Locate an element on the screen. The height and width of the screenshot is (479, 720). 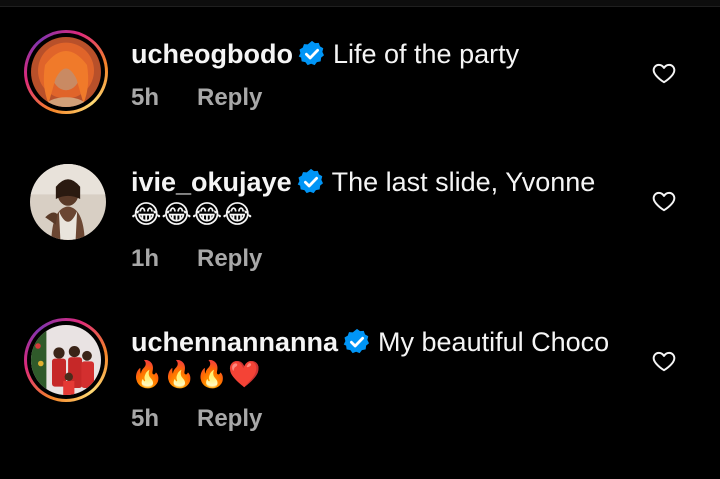
comment-meta: 1h Reply is located at coordinates (196, 259).